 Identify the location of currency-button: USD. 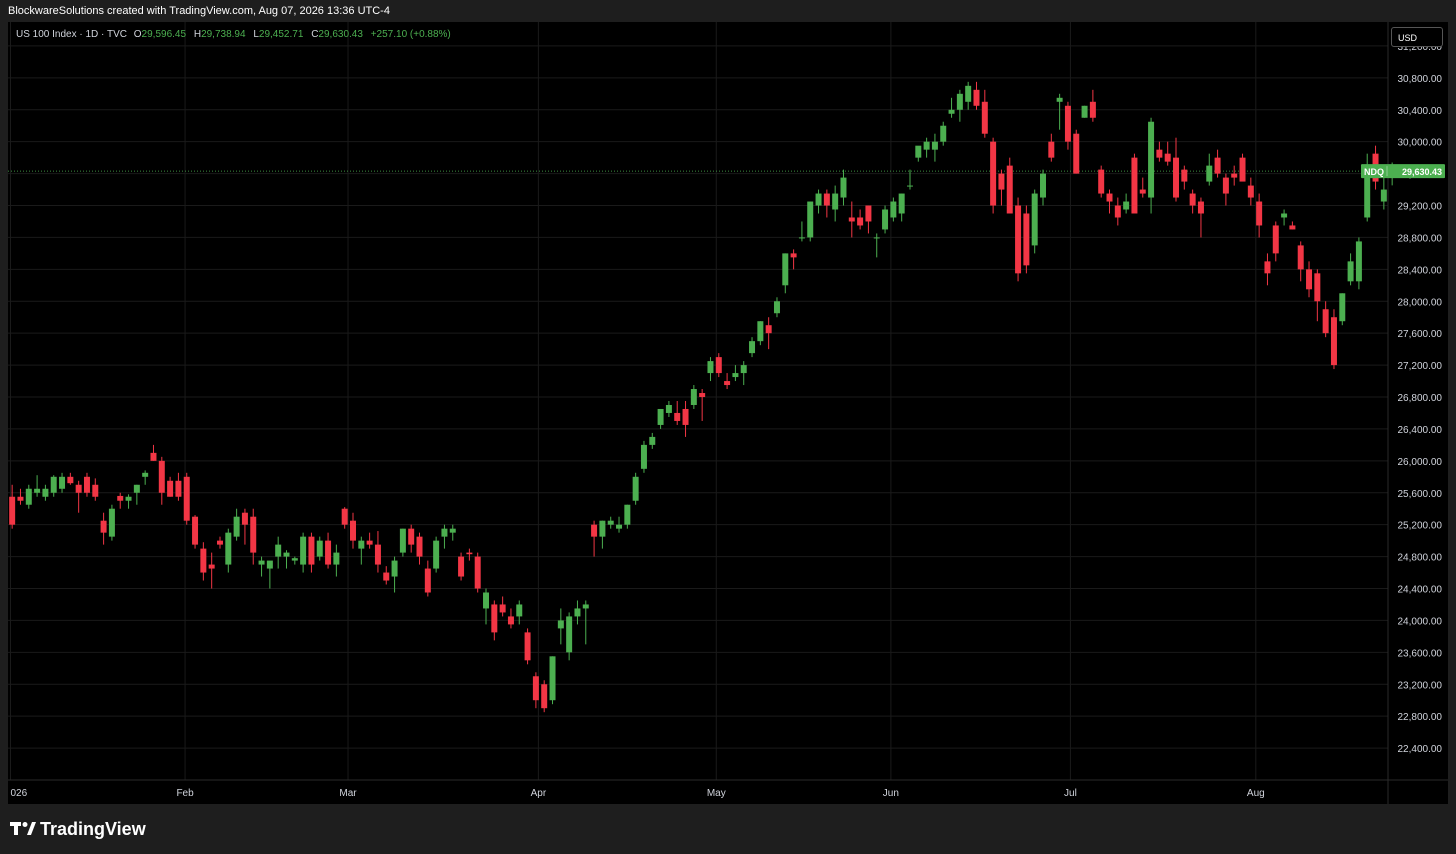
(1417, 37).